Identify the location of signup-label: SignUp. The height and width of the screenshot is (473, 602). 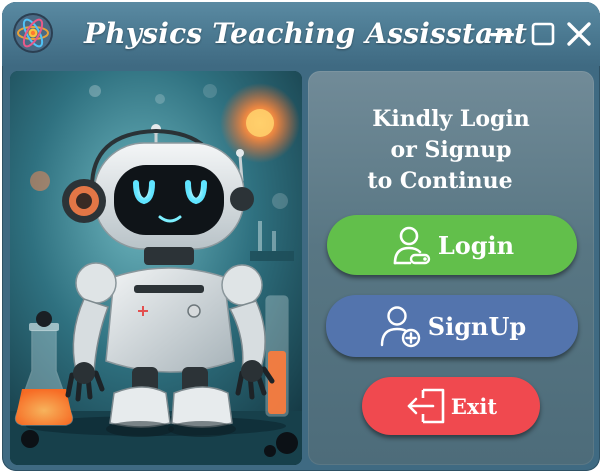
(477, 326).